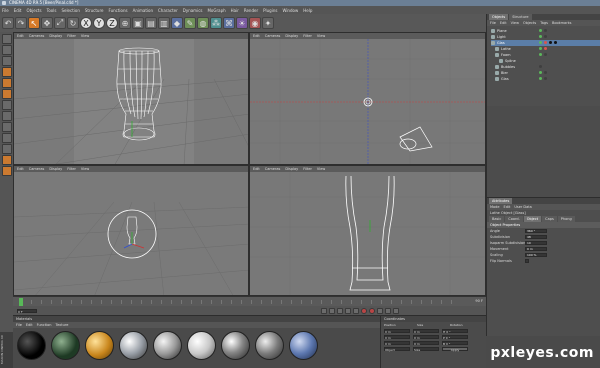 The width and height of the screenshot is (600, 368). What do you see at coordinates (367, 98) in the screenshot?
I see `viewport-top: Edit Cameras Display Filter View Top` at bounding box center [367, 98].